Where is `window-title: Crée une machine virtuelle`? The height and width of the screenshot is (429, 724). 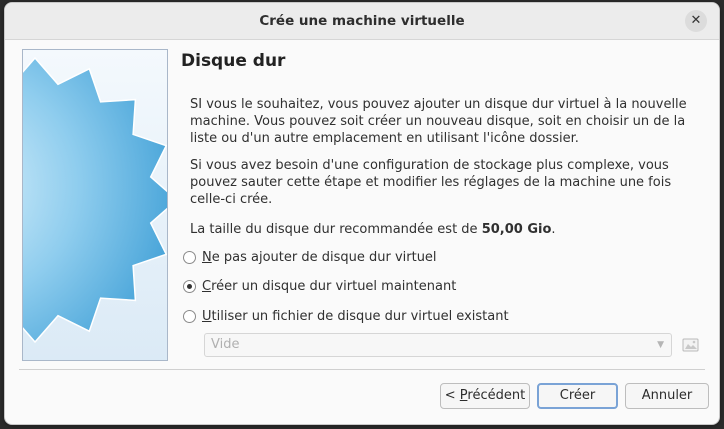
window-title: Crée une machine virtuelle is located at coordinates (362, 21).